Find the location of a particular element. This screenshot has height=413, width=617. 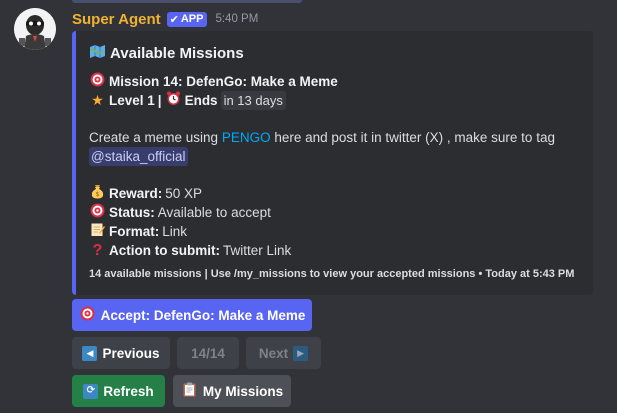

level-text: Level 1 is located at coordinates (132, 100).